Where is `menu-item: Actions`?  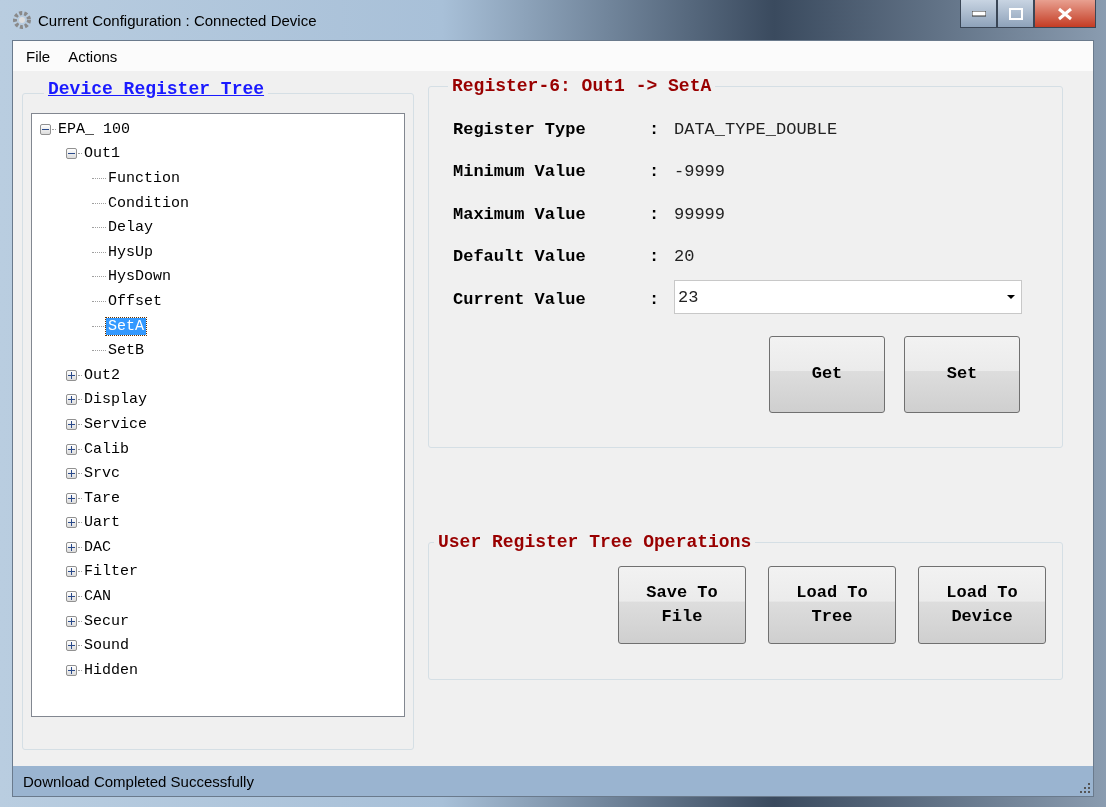 menu-item: Actions is located at coordinates (93, 56).